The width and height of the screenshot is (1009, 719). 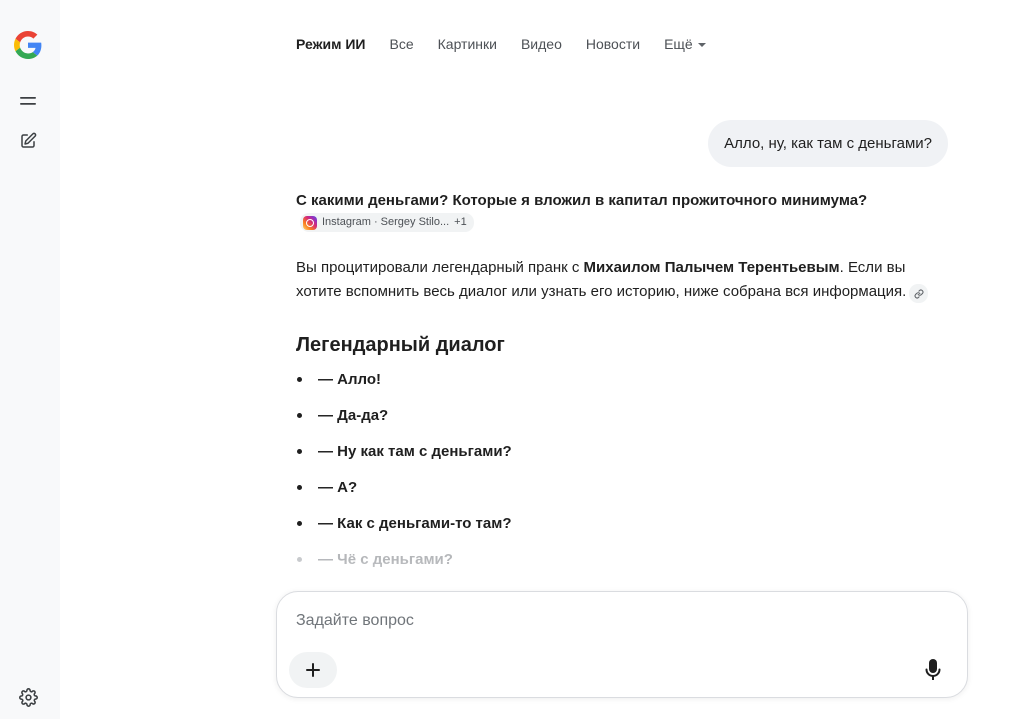 What do you see at coordinates (30, 359) in the screenshot?
I see `left-rail` at bounding box center [30, 359].